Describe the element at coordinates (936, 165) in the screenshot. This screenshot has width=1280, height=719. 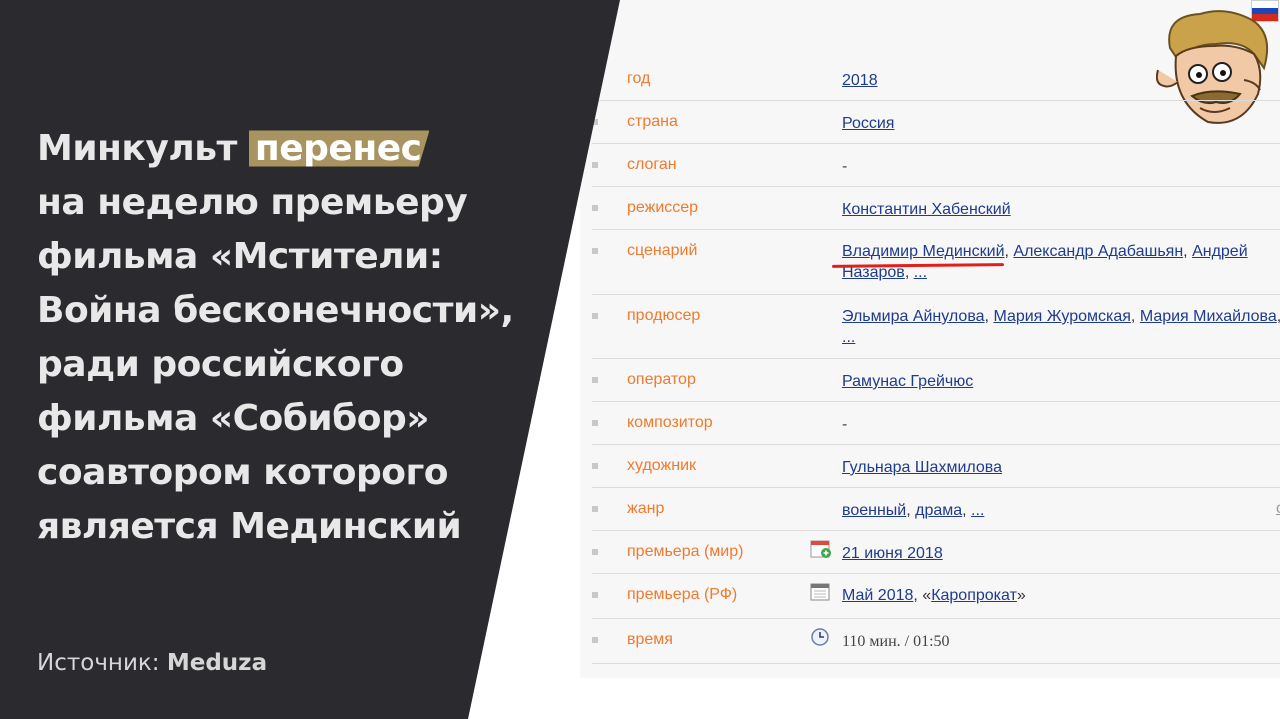
I see `film-row-slogan: слоган -` at that location.